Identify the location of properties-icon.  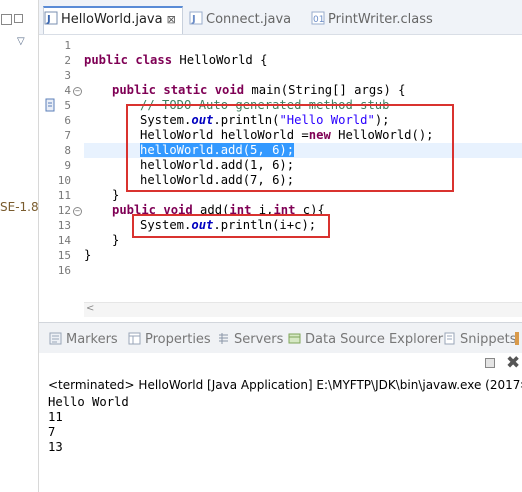
(134, 338).